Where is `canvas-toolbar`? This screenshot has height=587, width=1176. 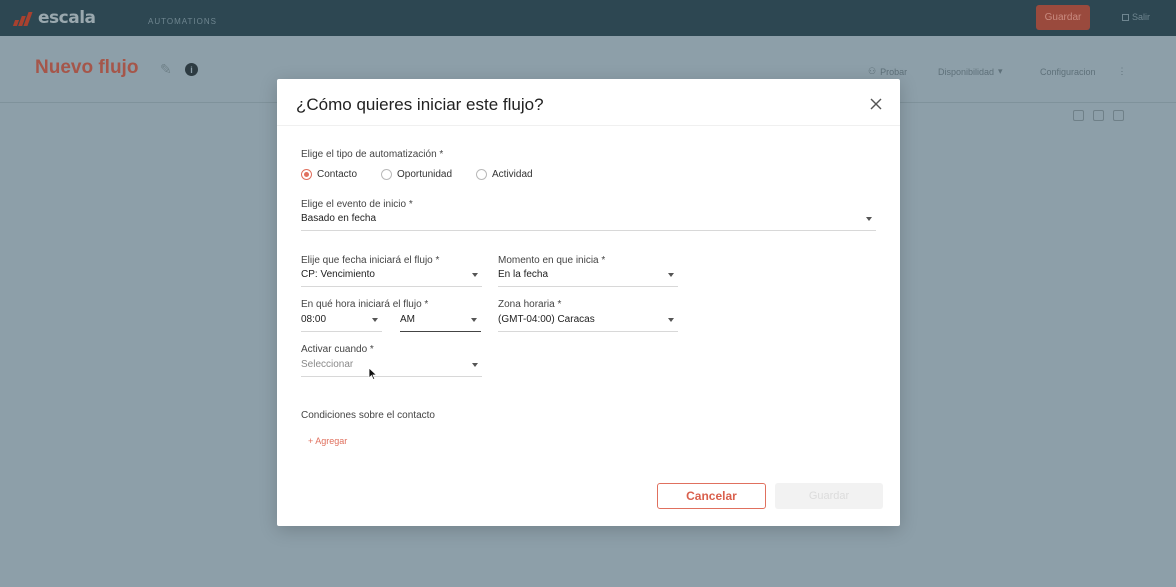
canvas-toolbar is located at coordinates (1098, 115).